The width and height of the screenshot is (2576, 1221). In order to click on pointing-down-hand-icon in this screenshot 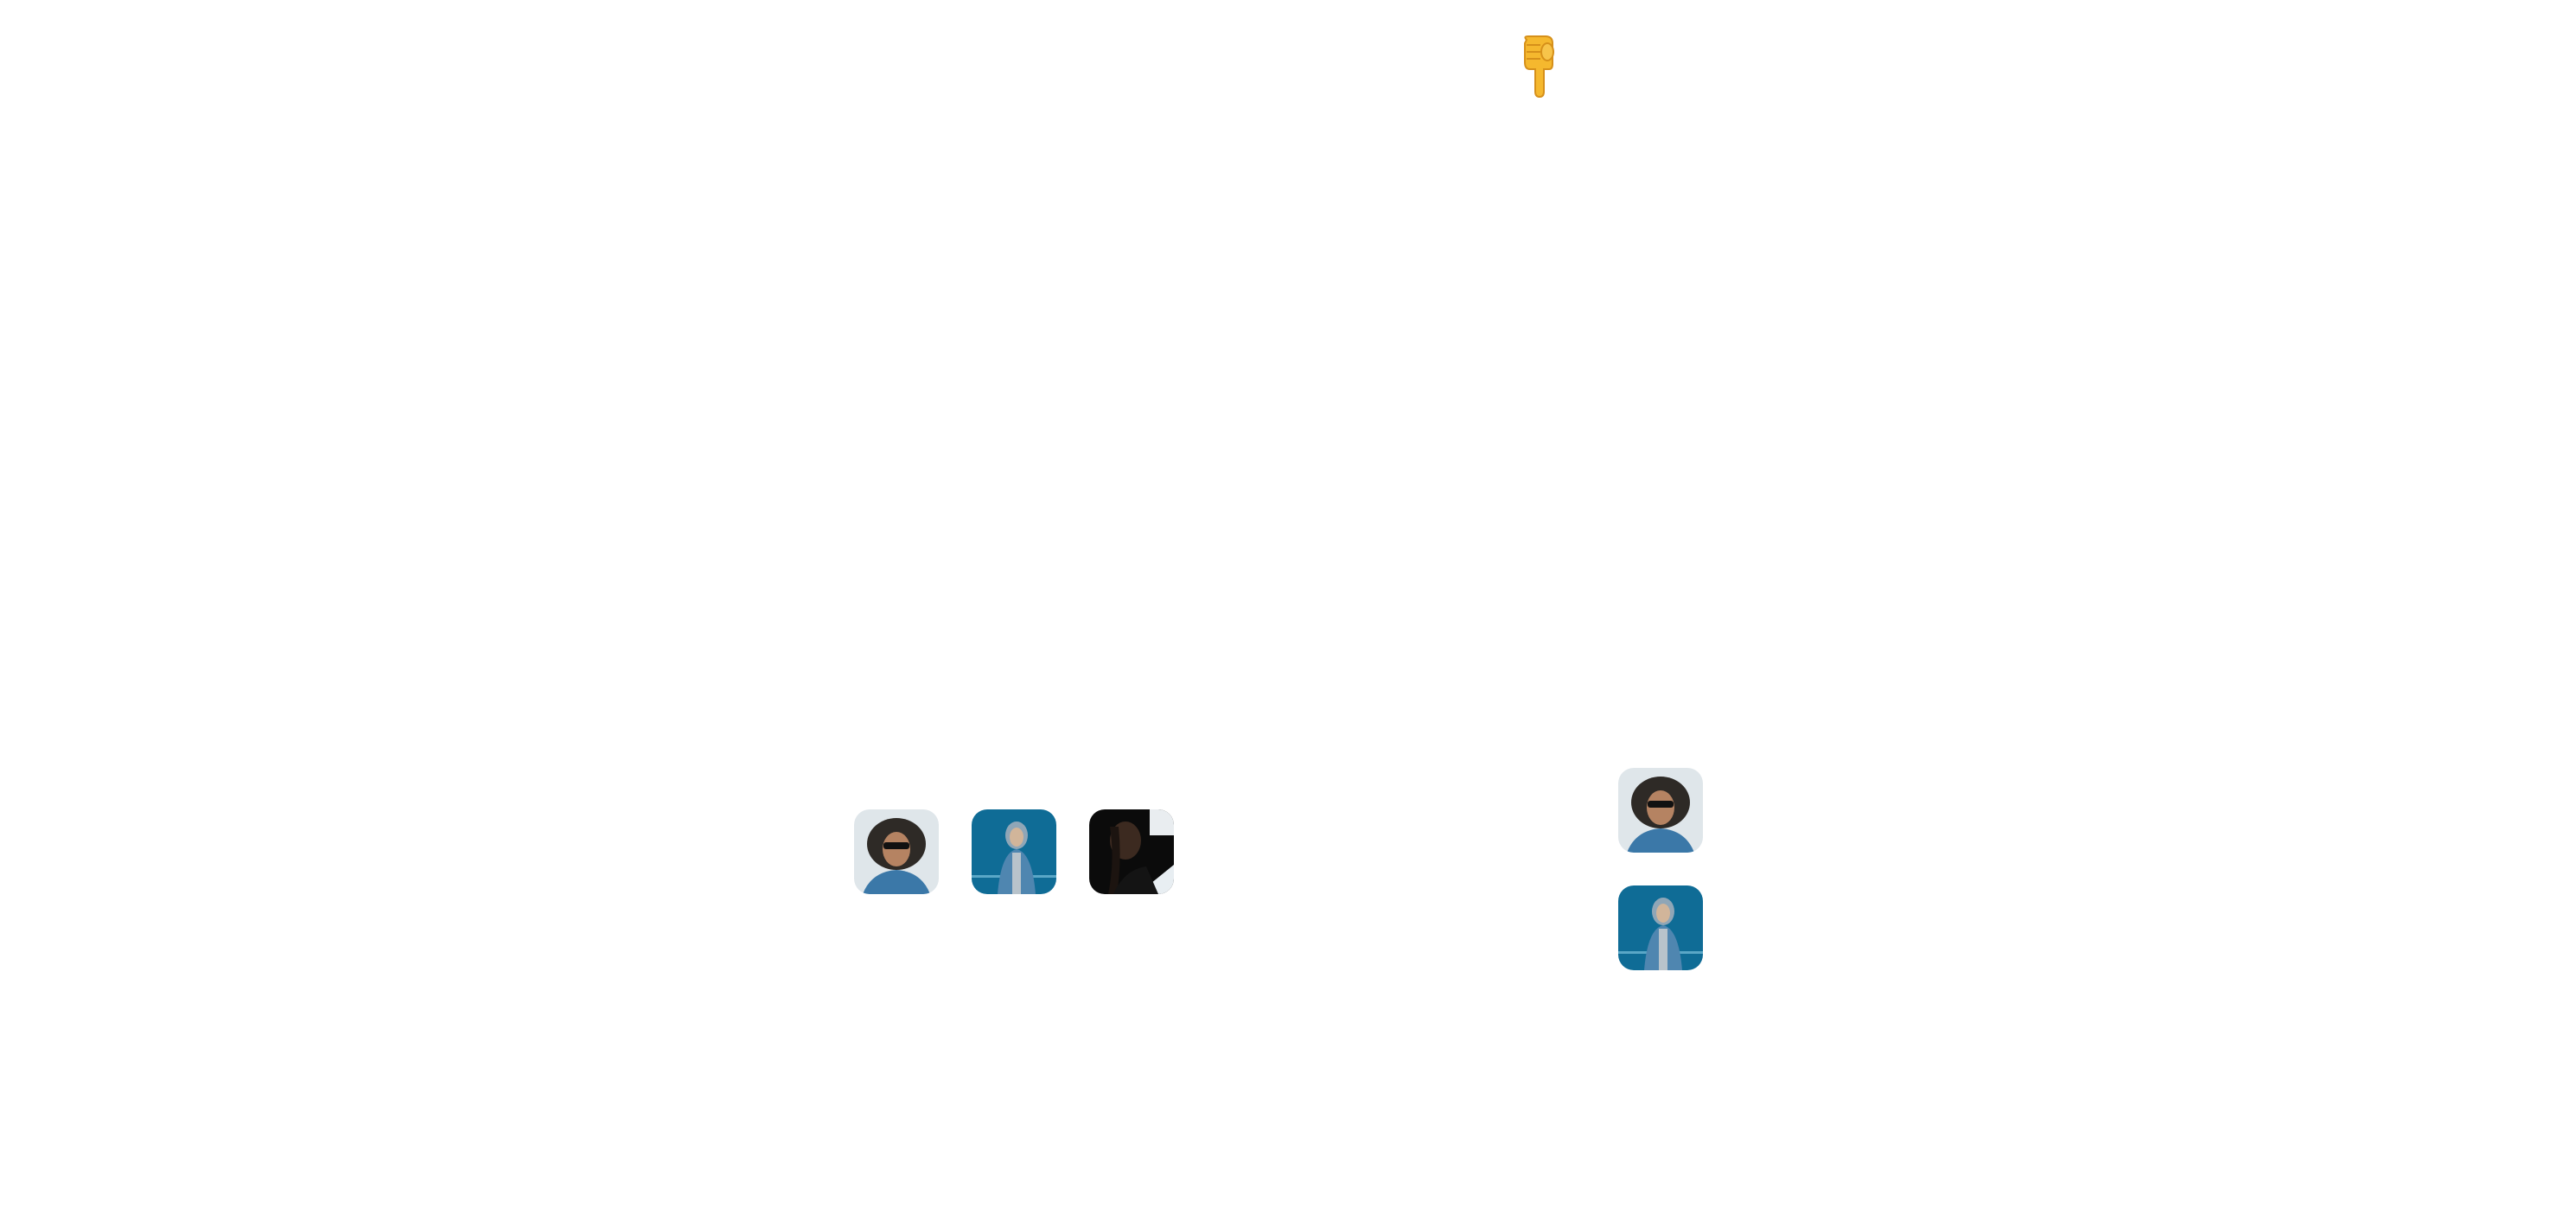, I will do `click(1540, 67)`.